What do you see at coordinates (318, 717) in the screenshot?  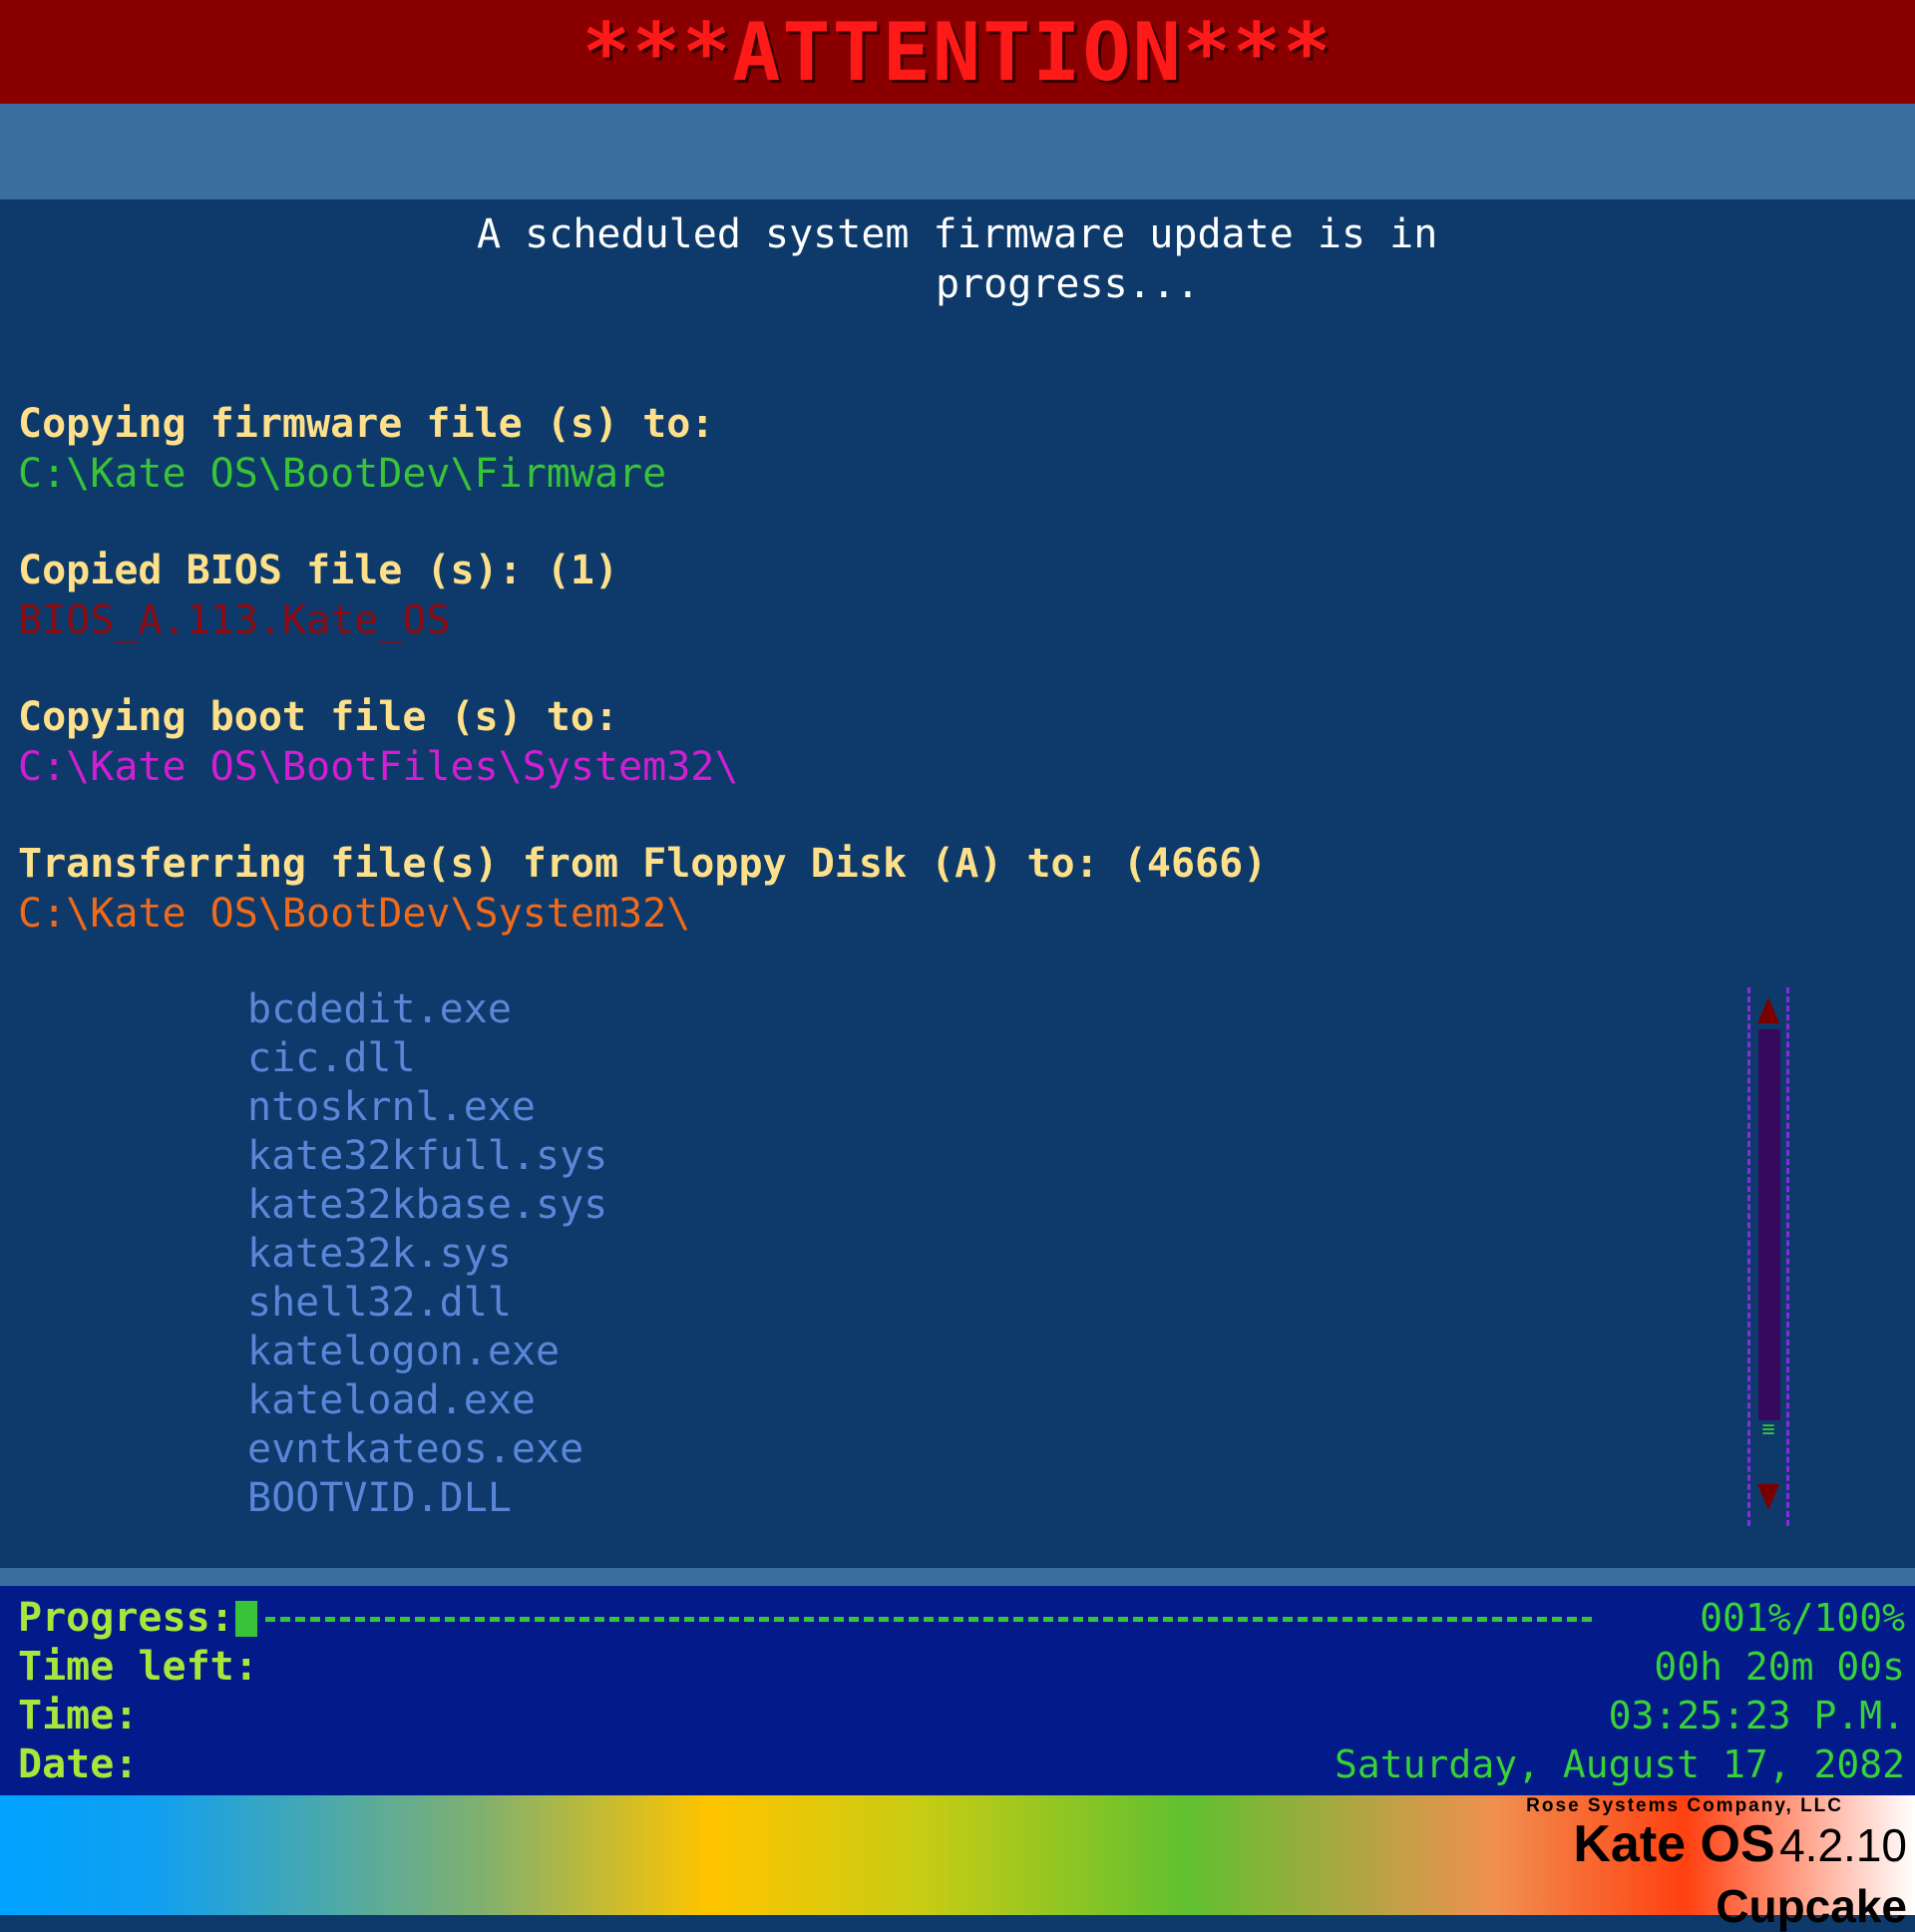 I see `boot-heading: Copying boot file (s) to:` at bounding box center [318, 717].